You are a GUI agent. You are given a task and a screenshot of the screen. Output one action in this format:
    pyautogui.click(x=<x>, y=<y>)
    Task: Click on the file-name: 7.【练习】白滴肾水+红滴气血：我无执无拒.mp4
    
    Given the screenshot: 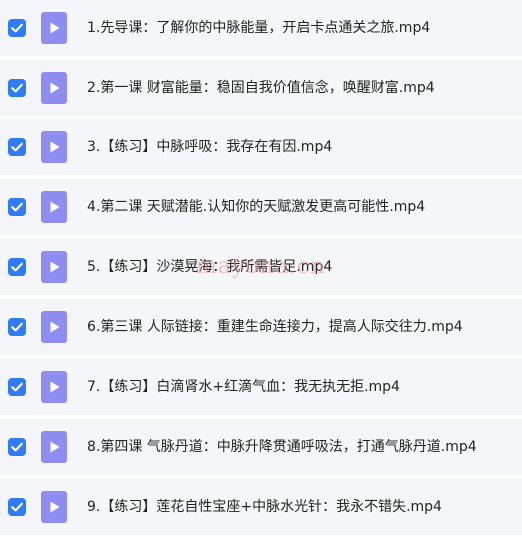 What is the action you would take?
    pyautogui.click(x=243, y=387)
    